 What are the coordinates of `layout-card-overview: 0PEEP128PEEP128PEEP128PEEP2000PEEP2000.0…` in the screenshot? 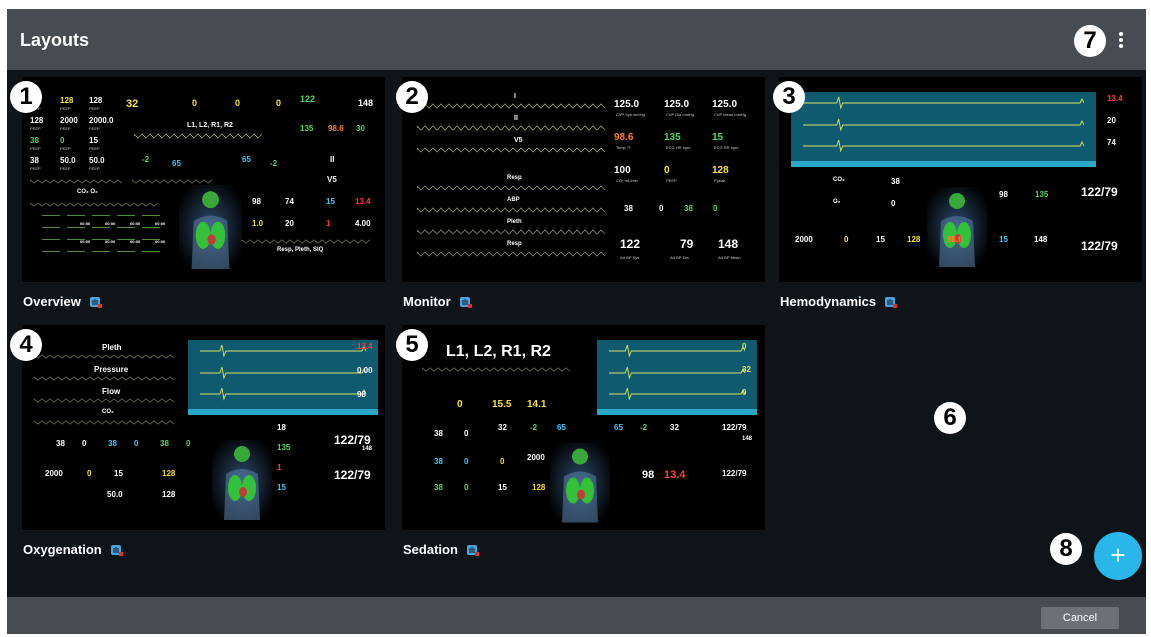 It's located at (203, 194).